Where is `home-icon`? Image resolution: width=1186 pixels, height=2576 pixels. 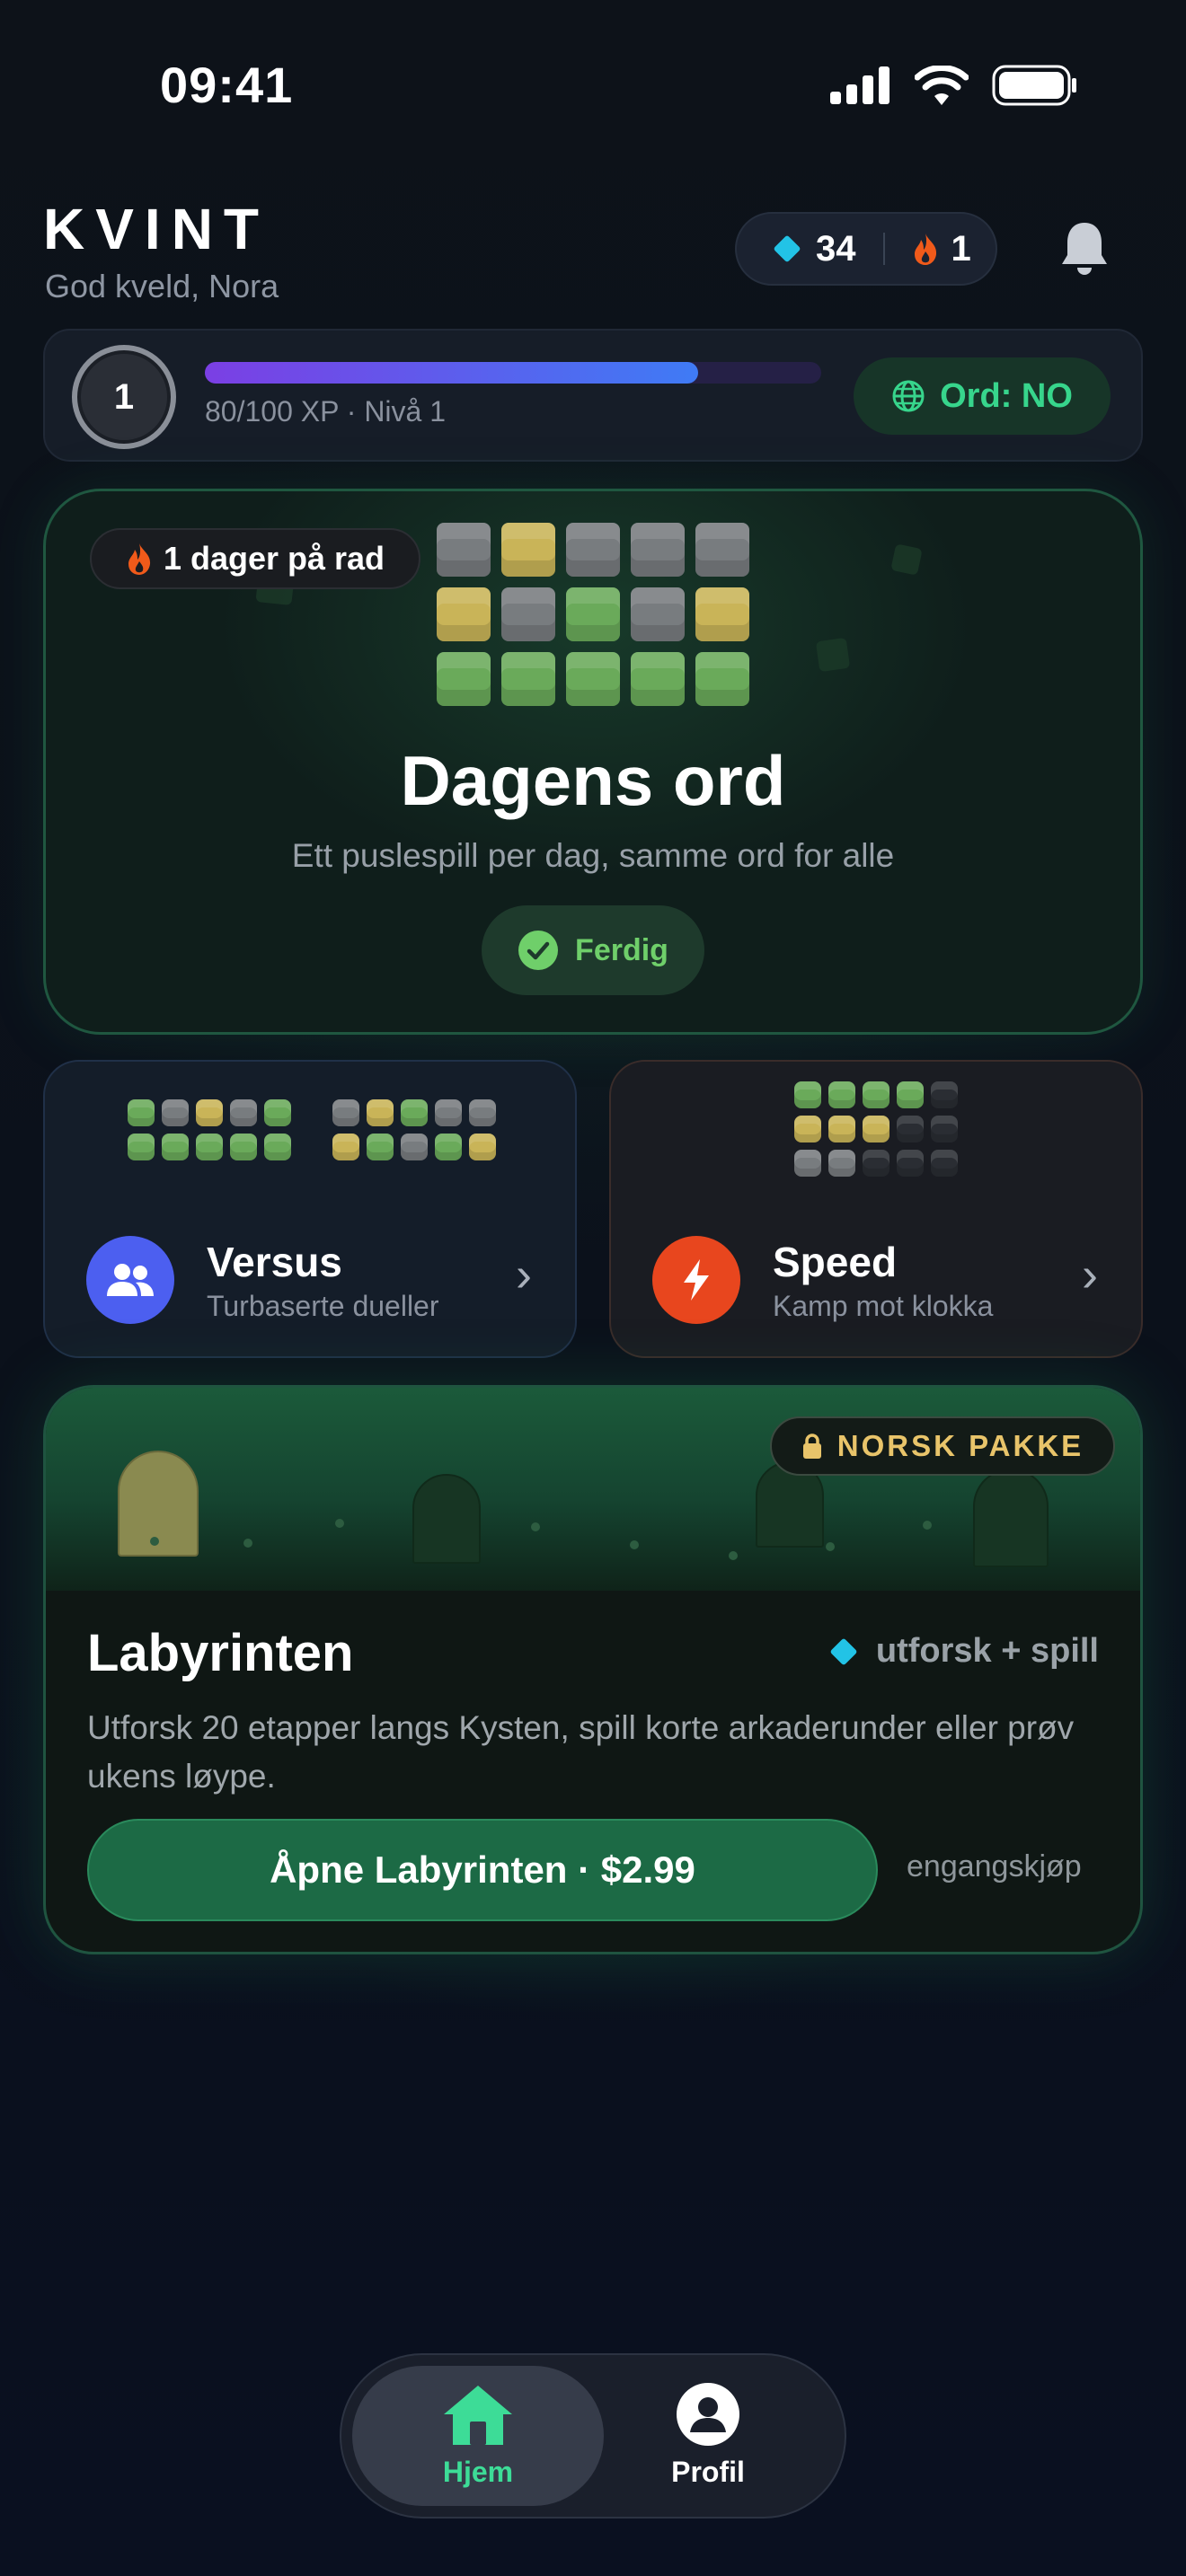 home-icon is located at coordinates (478, 2415).